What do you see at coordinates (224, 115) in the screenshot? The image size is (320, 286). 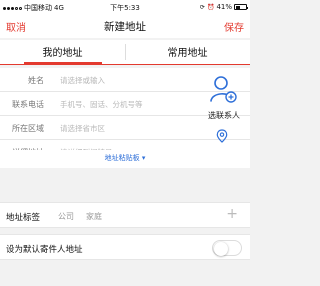 I see `select-contact-label: 选联系人` at bounding box center [224, 115].